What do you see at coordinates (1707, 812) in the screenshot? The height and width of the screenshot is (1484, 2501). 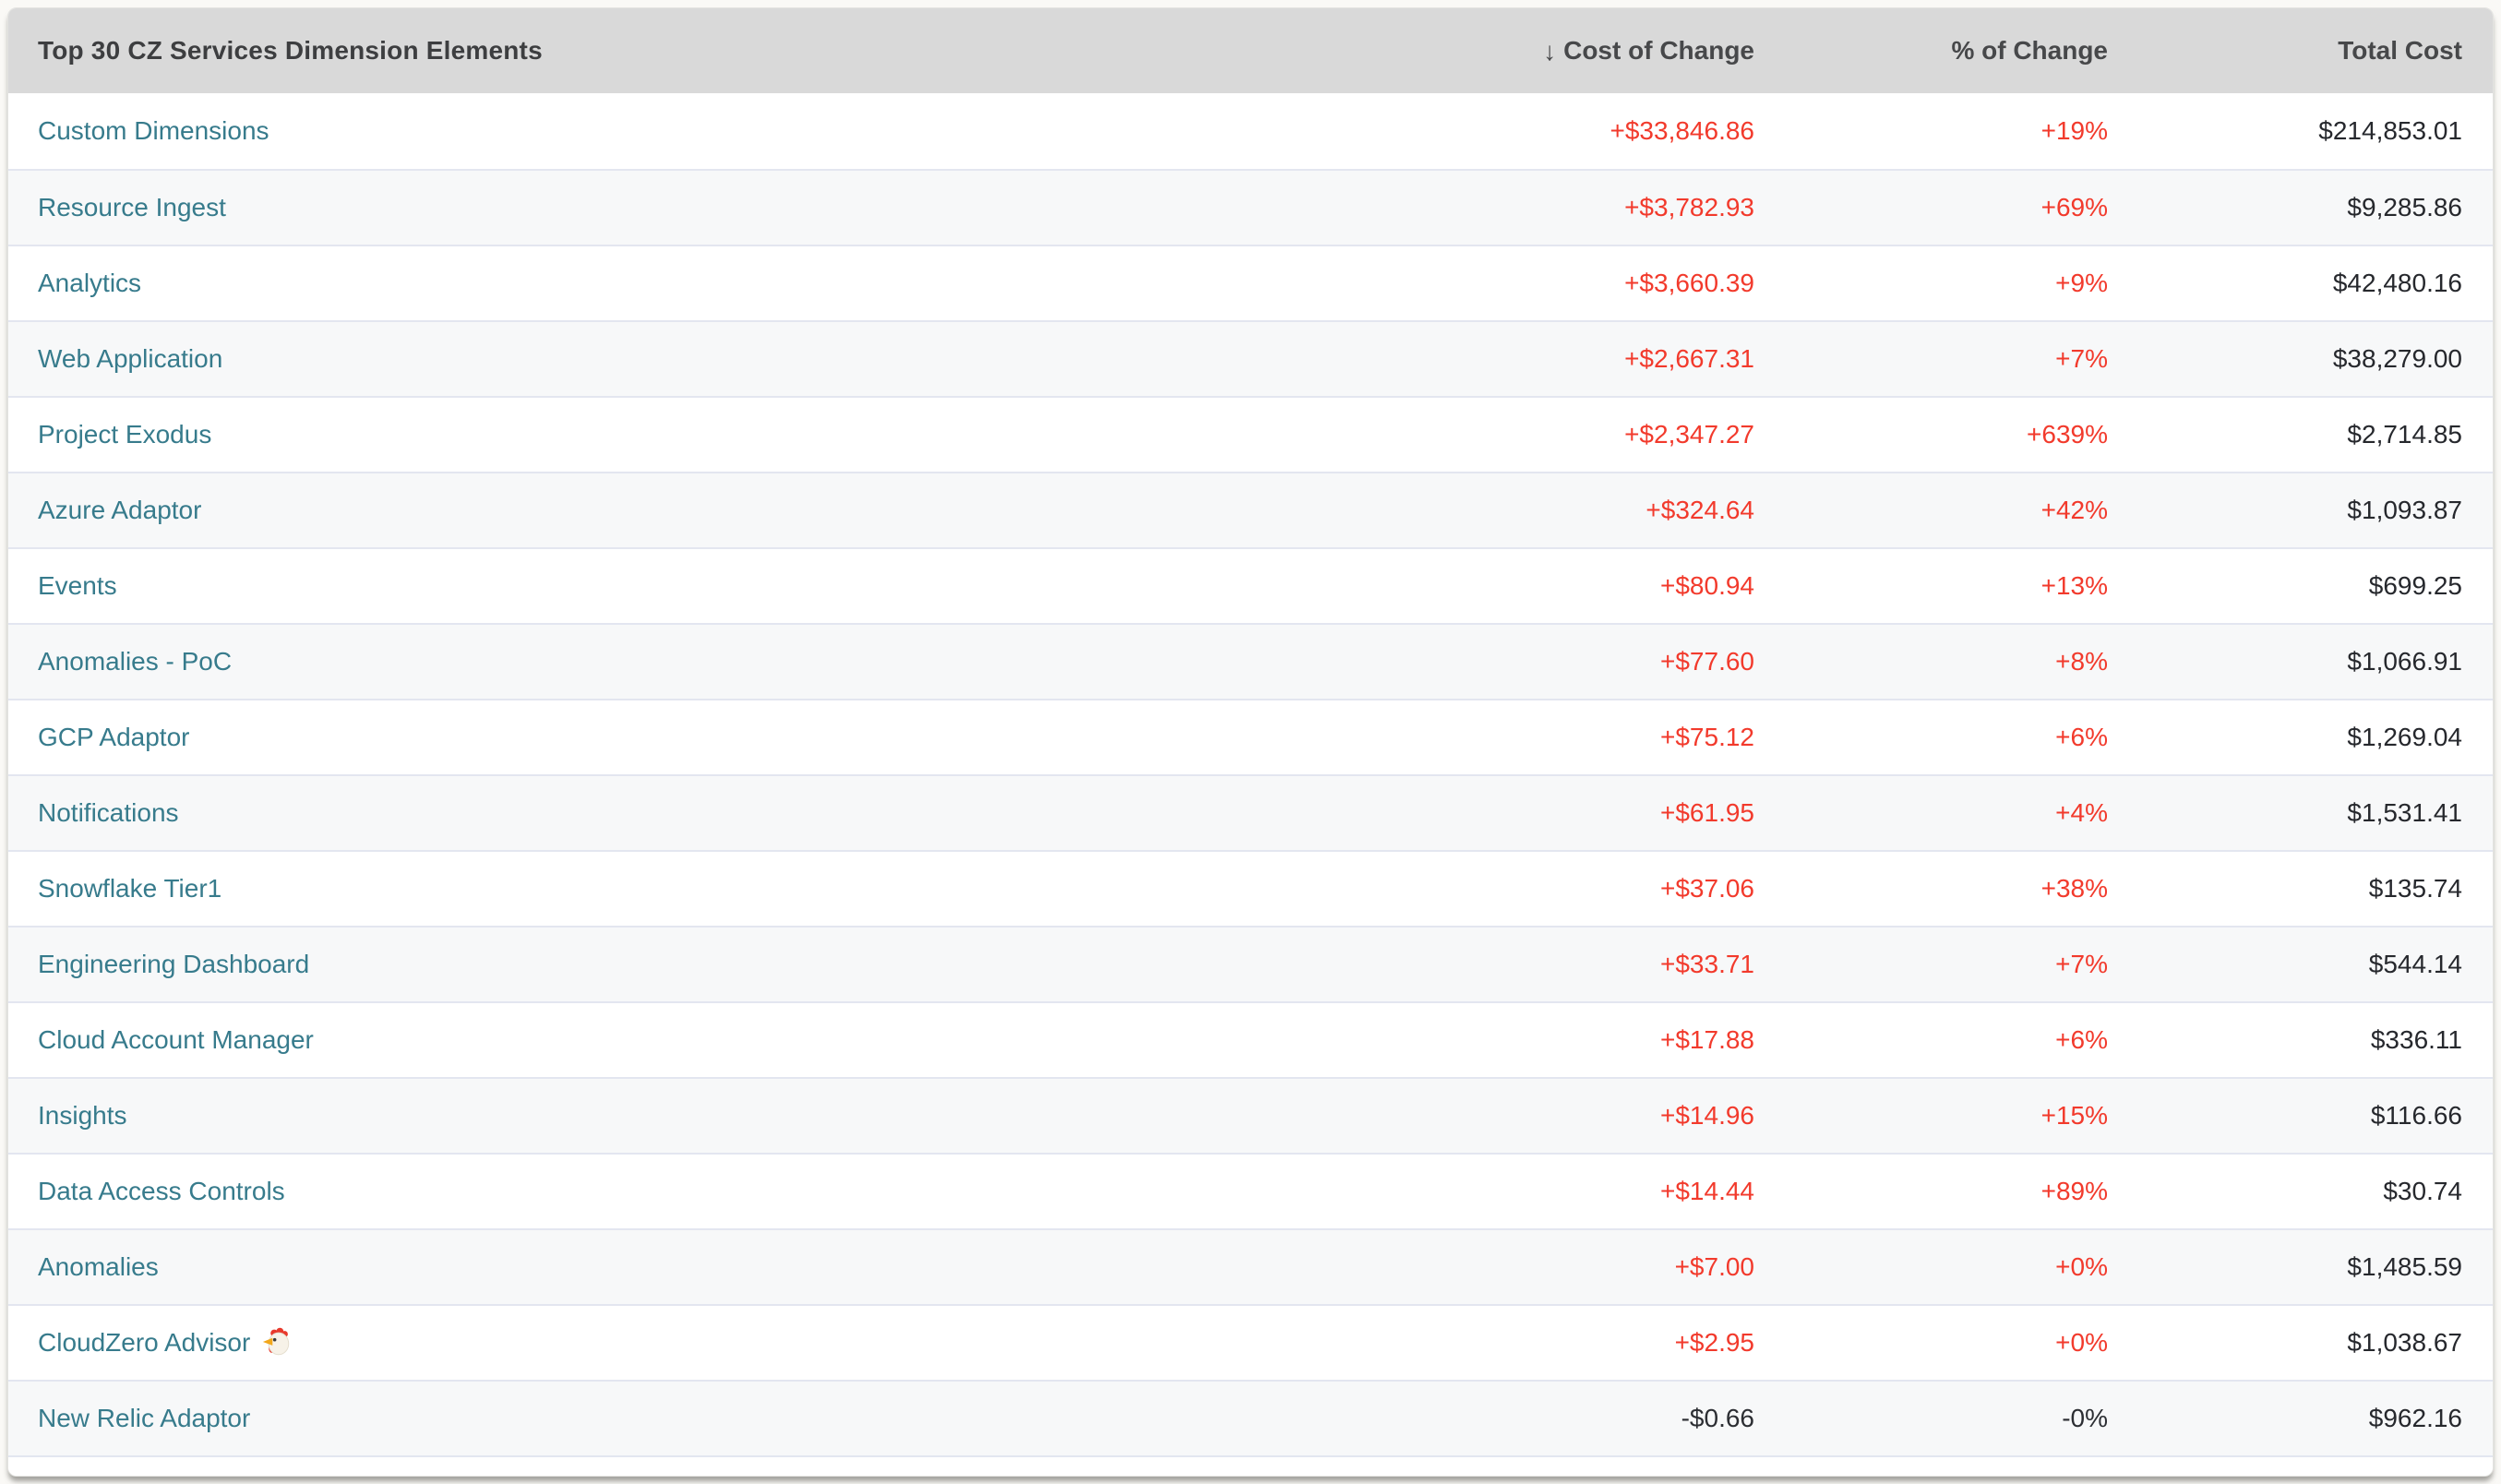 I see `cost-of-change-value: +$61.95` at bounding box center [1707, 812].